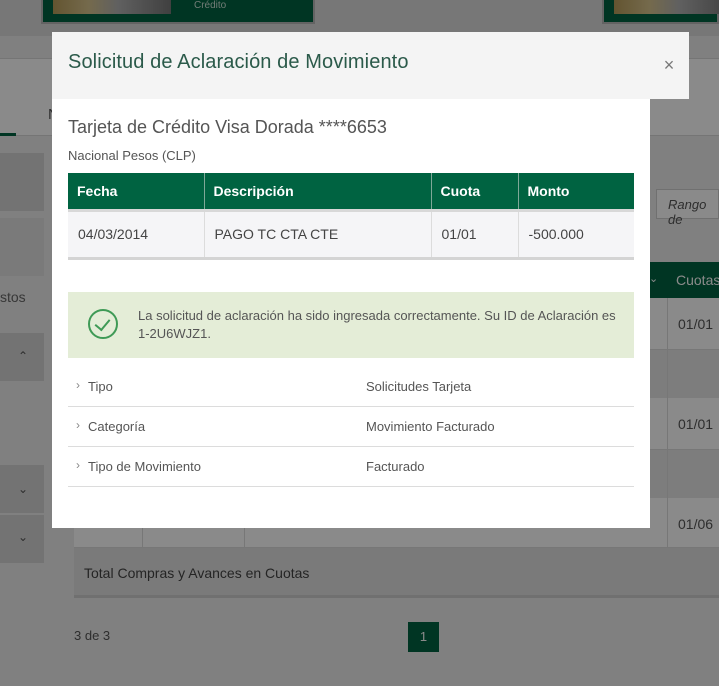 This screenshot has width=719, height=686. I want to click on column-header-monto: Monto, so click(576, 192).